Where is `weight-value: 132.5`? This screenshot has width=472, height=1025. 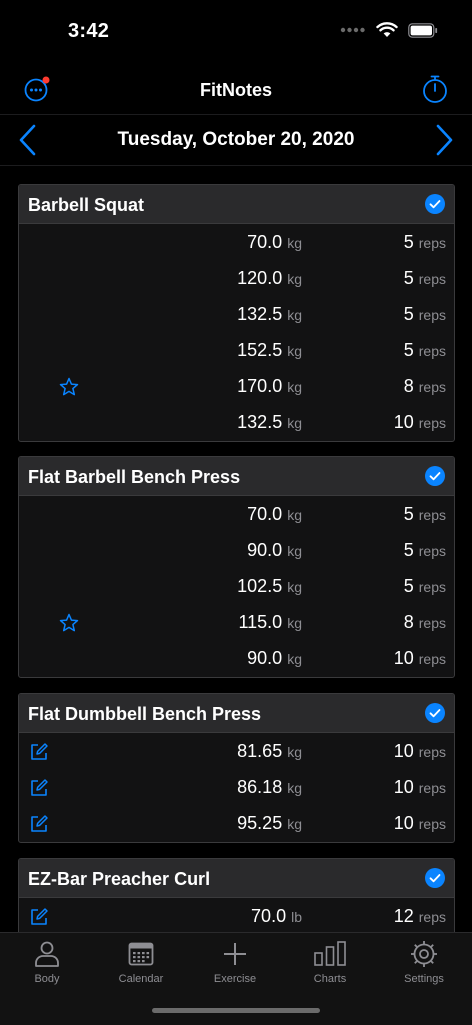 weight-value: 132.5 is located at coordinates (260, 422).